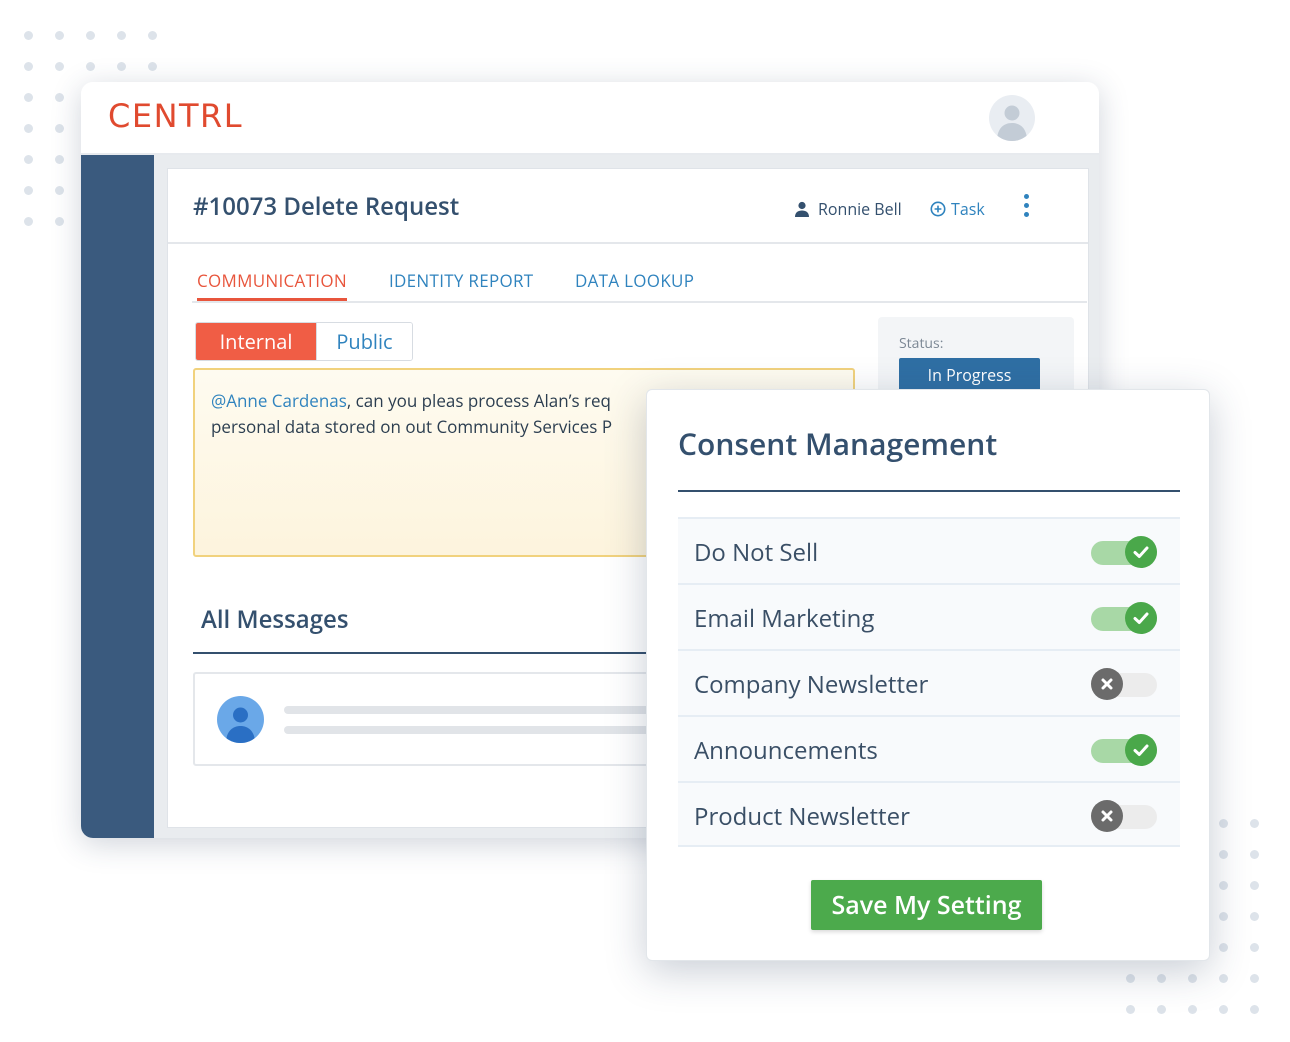 The width and height of the screenshot is (1290, 1042). What do you see at coordinates (860, 209) in the screenshot?
I see `assignee-name: Ronnie Bell` at bounding box center [860, 209].